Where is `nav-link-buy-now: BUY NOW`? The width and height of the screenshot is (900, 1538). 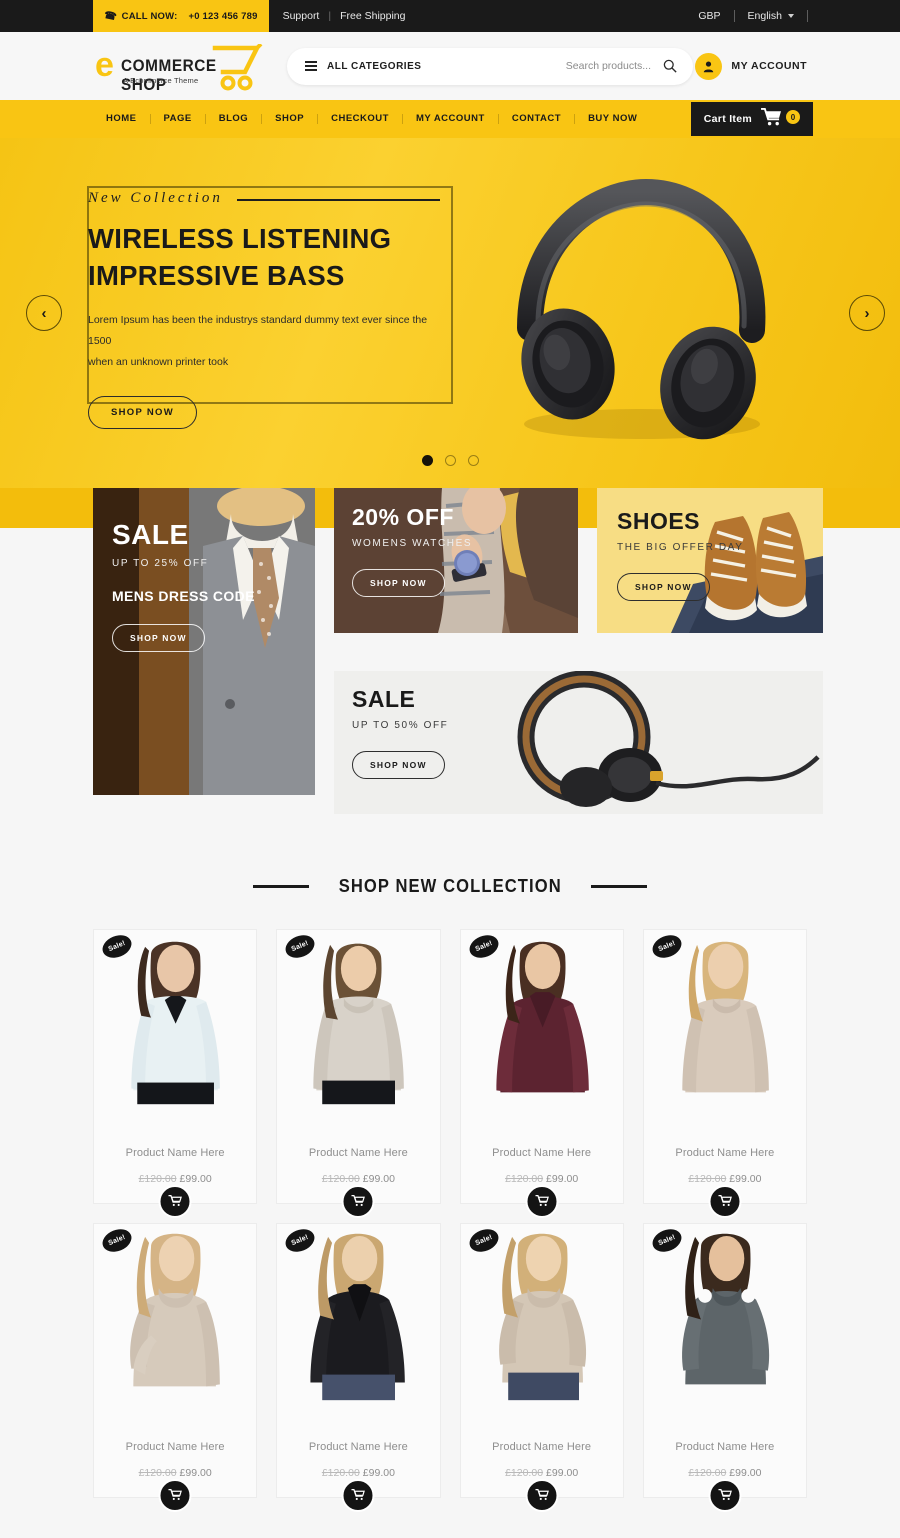 nav-link-buy-now: BUY NOW is located at coordinates (612, 118).